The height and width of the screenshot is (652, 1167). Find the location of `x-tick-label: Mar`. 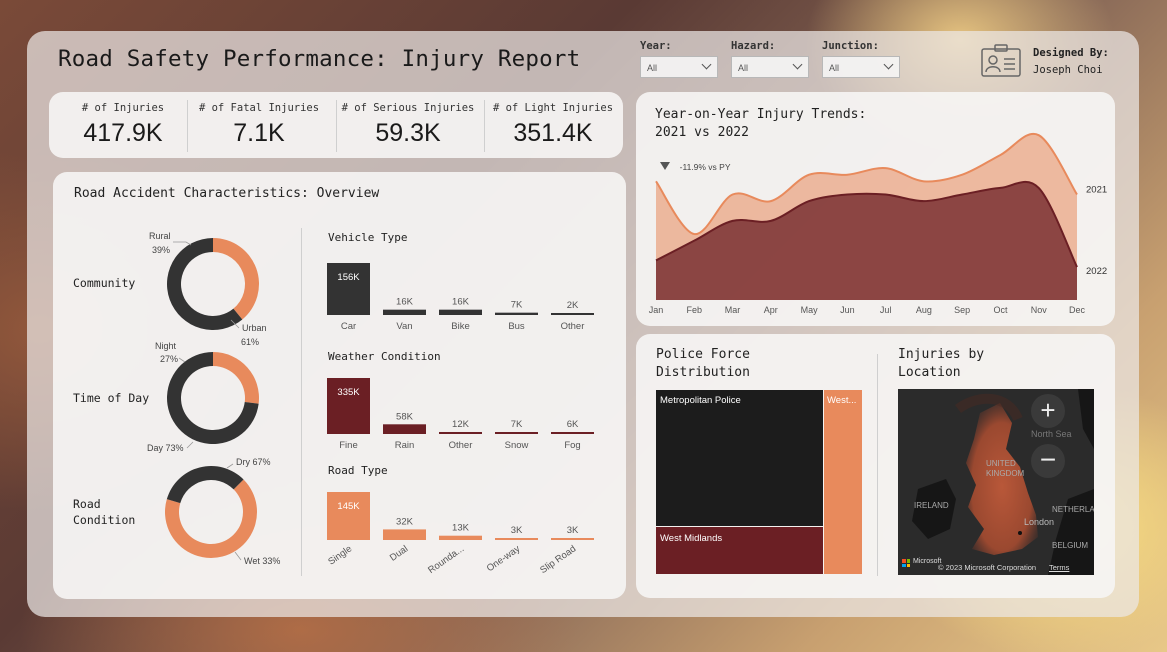

x-tick-label: Mar is located at coordinates (733, 310).